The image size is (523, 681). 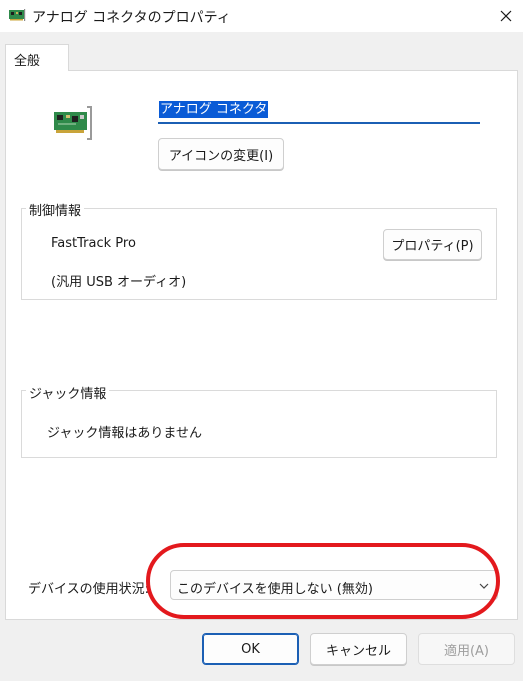 I want to click on change-icon-button: アイコンの変更(I), so click(x=221, y=154).